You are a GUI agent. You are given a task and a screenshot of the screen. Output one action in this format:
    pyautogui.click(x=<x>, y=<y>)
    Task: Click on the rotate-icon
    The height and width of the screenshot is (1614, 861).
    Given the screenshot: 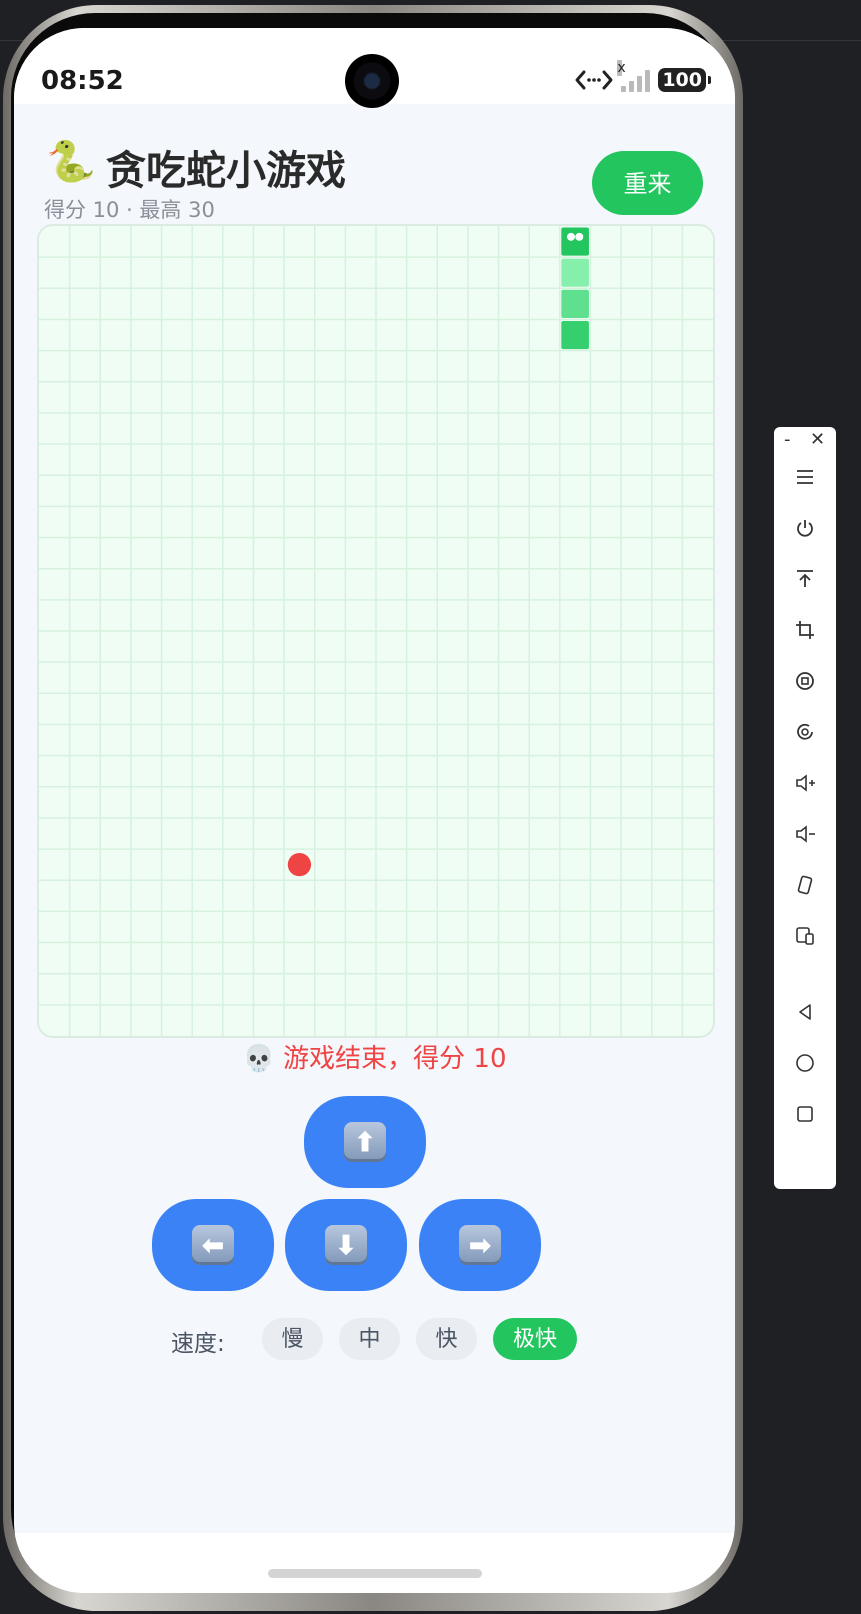 What is the action you would take?
    pyautogui.click(x=805, y=732)
    